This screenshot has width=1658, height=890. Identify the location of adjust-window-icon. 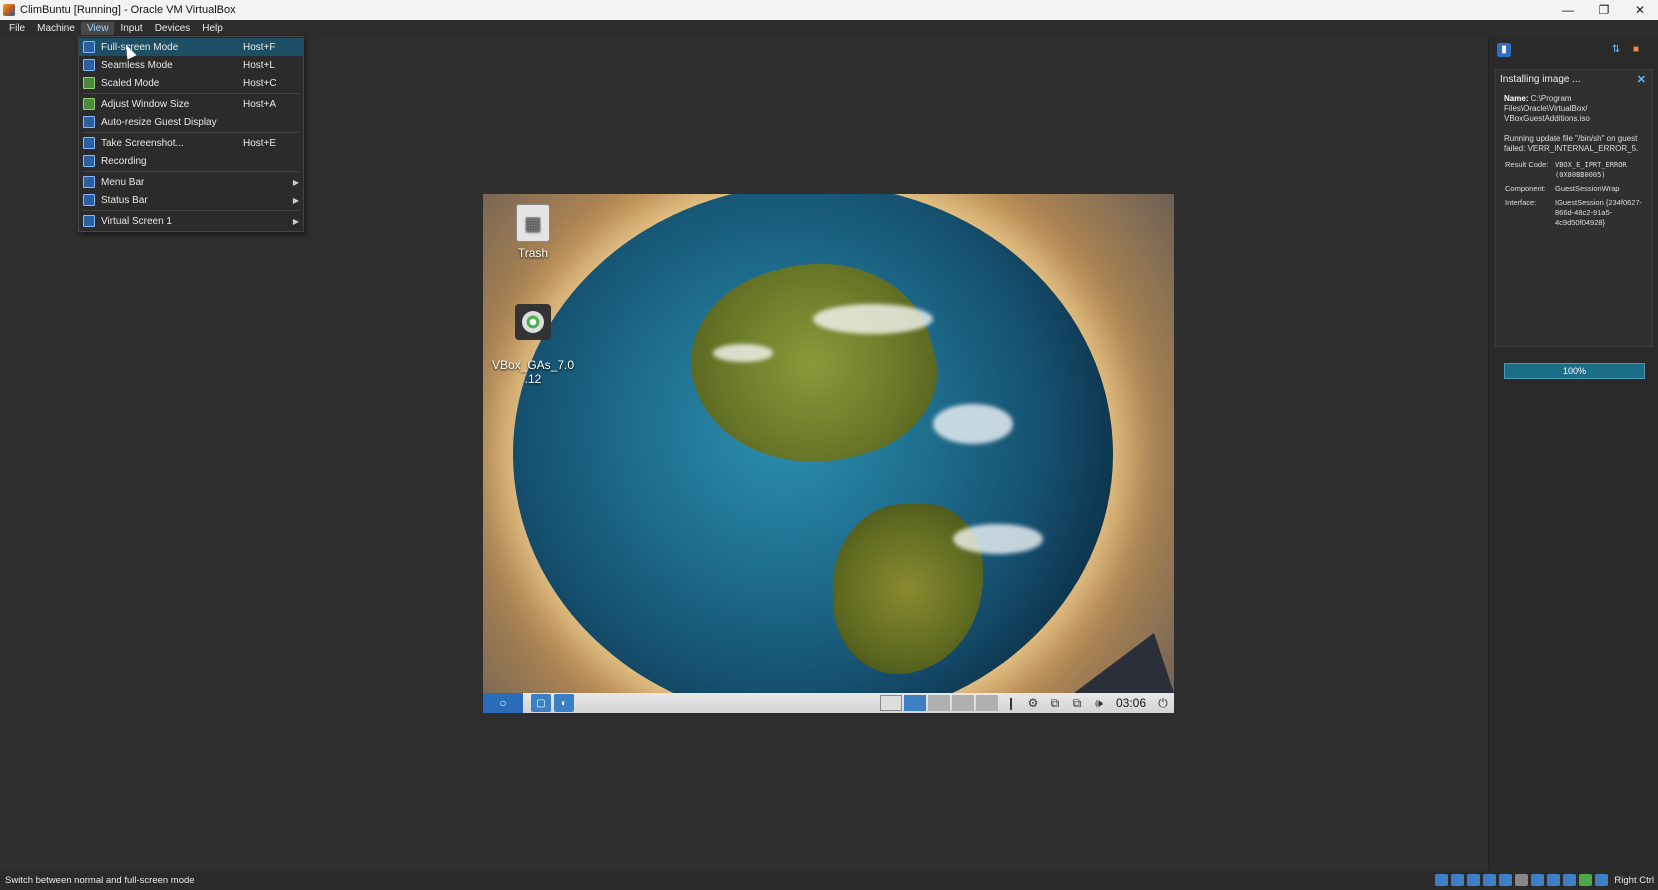
(89, 104).